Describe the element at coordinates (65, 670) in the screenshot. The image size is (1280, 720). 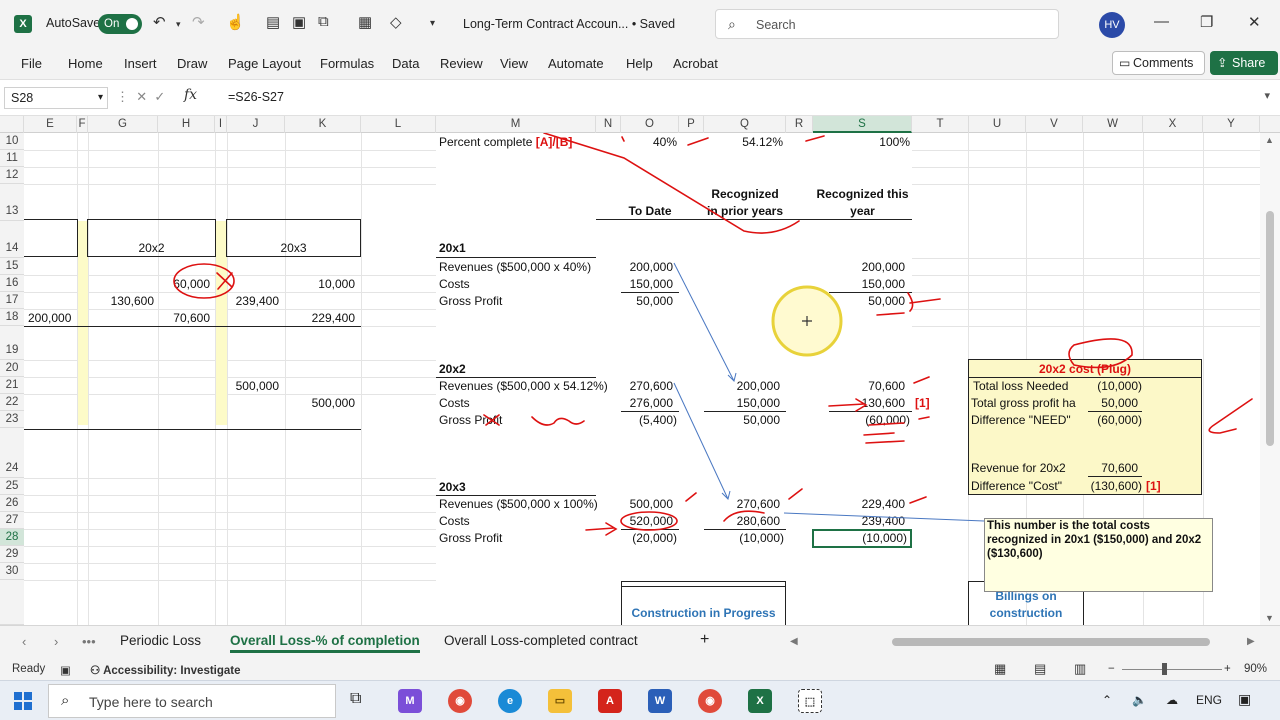
I see `macro-record-icon: ▣` at that location.